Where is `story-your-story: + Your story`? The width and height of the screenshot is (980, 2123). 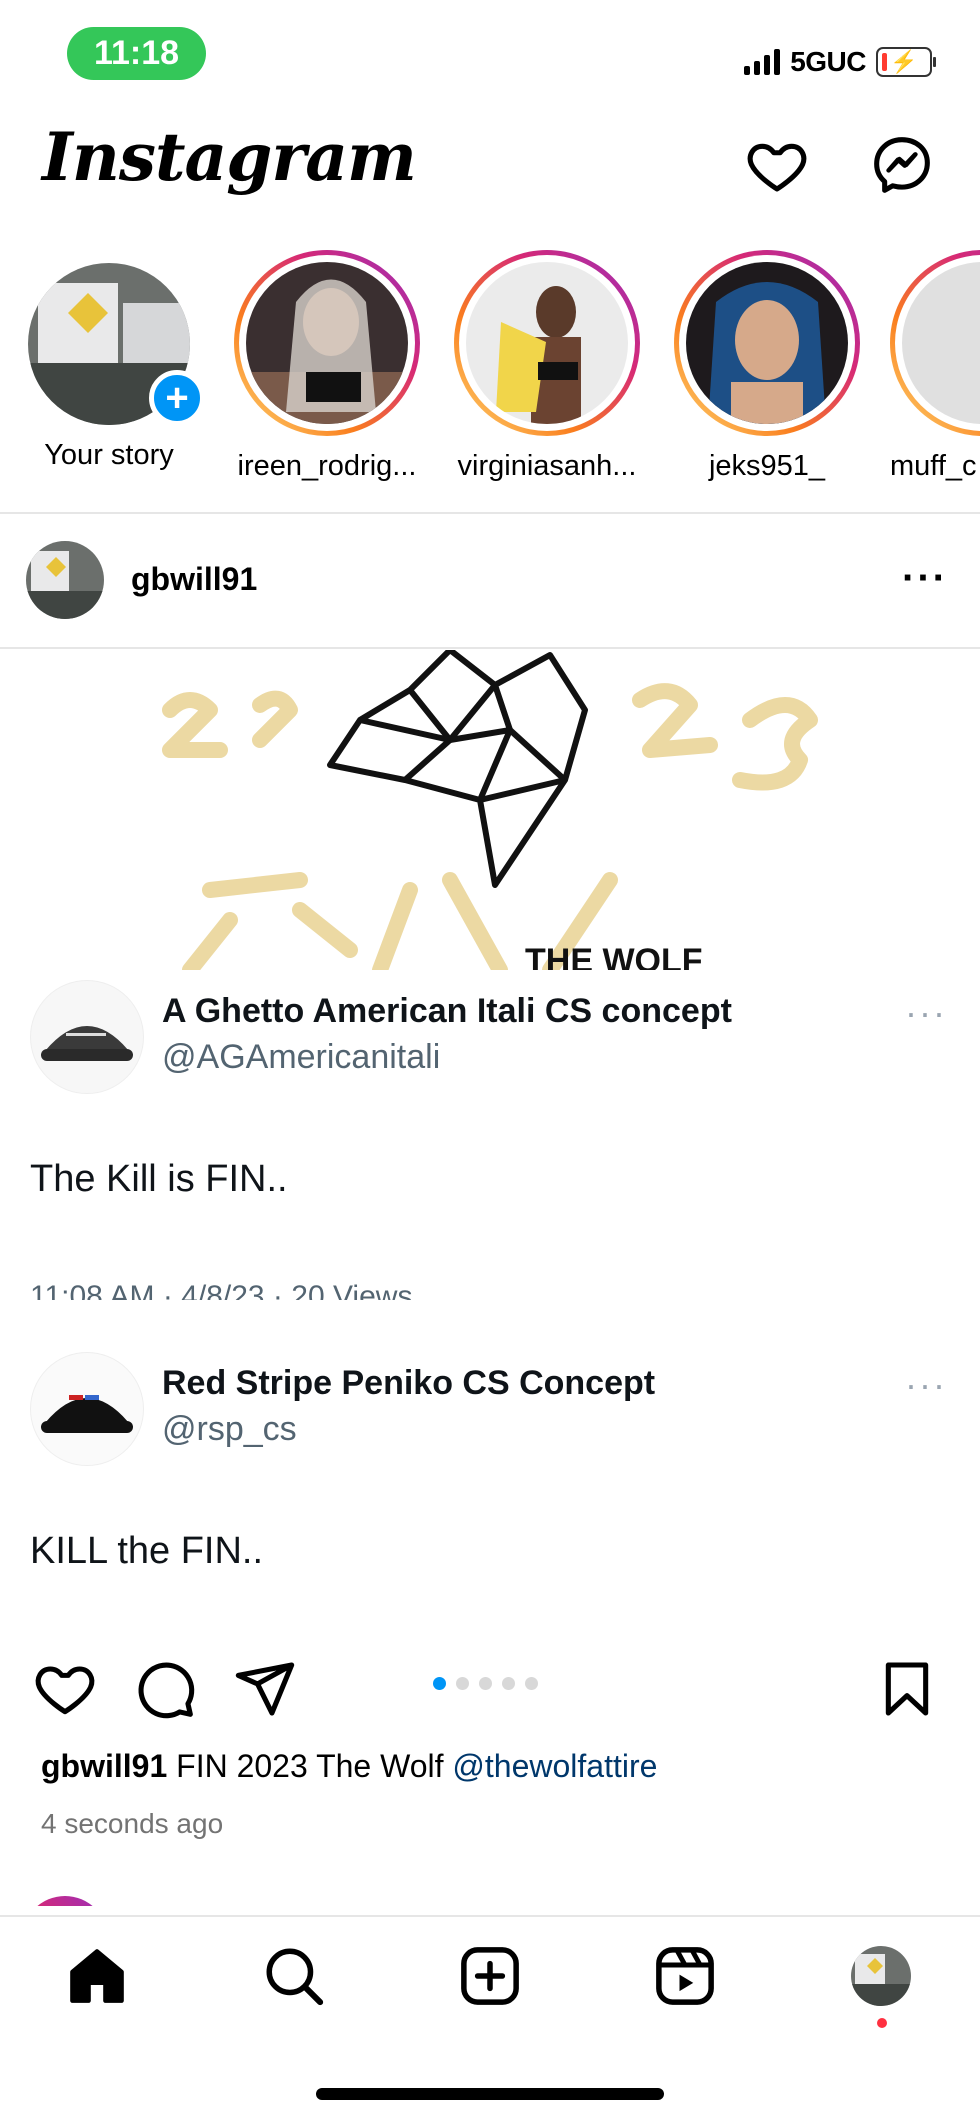 story-your-story: + Your story is located at coordinates (109, 361).